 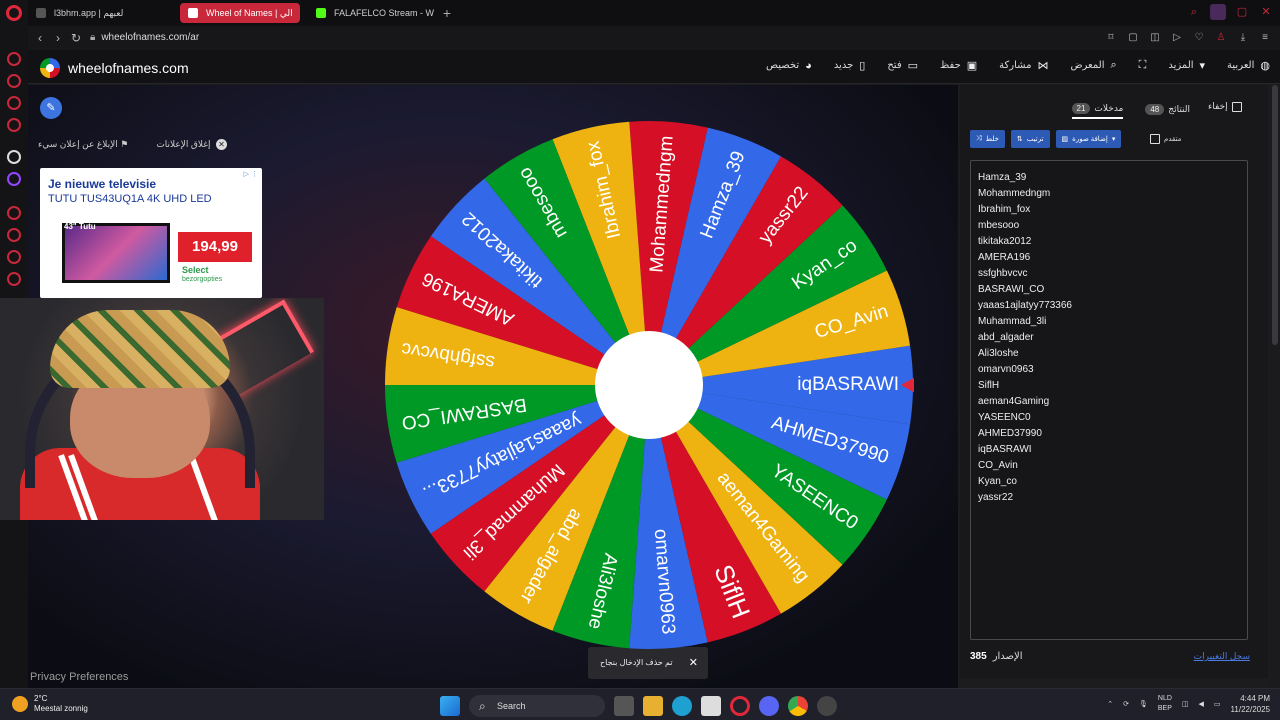 I want to click on download-icon: ⤓, so click(x=1243, y=38).